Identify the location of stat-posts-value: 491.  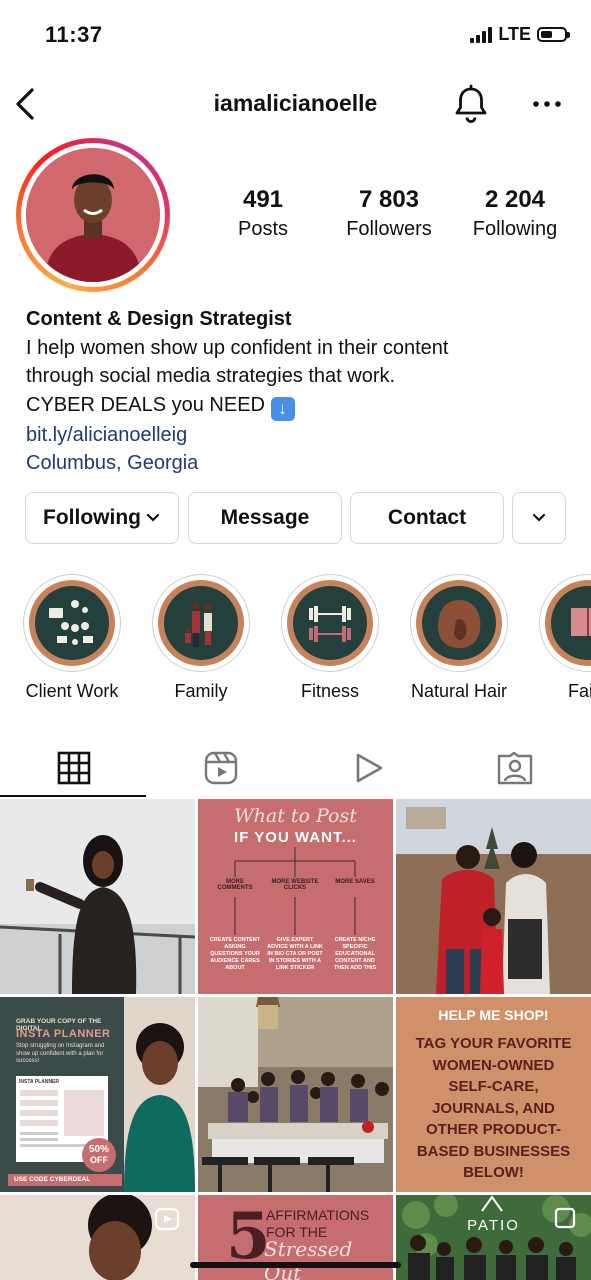
(263, 199).